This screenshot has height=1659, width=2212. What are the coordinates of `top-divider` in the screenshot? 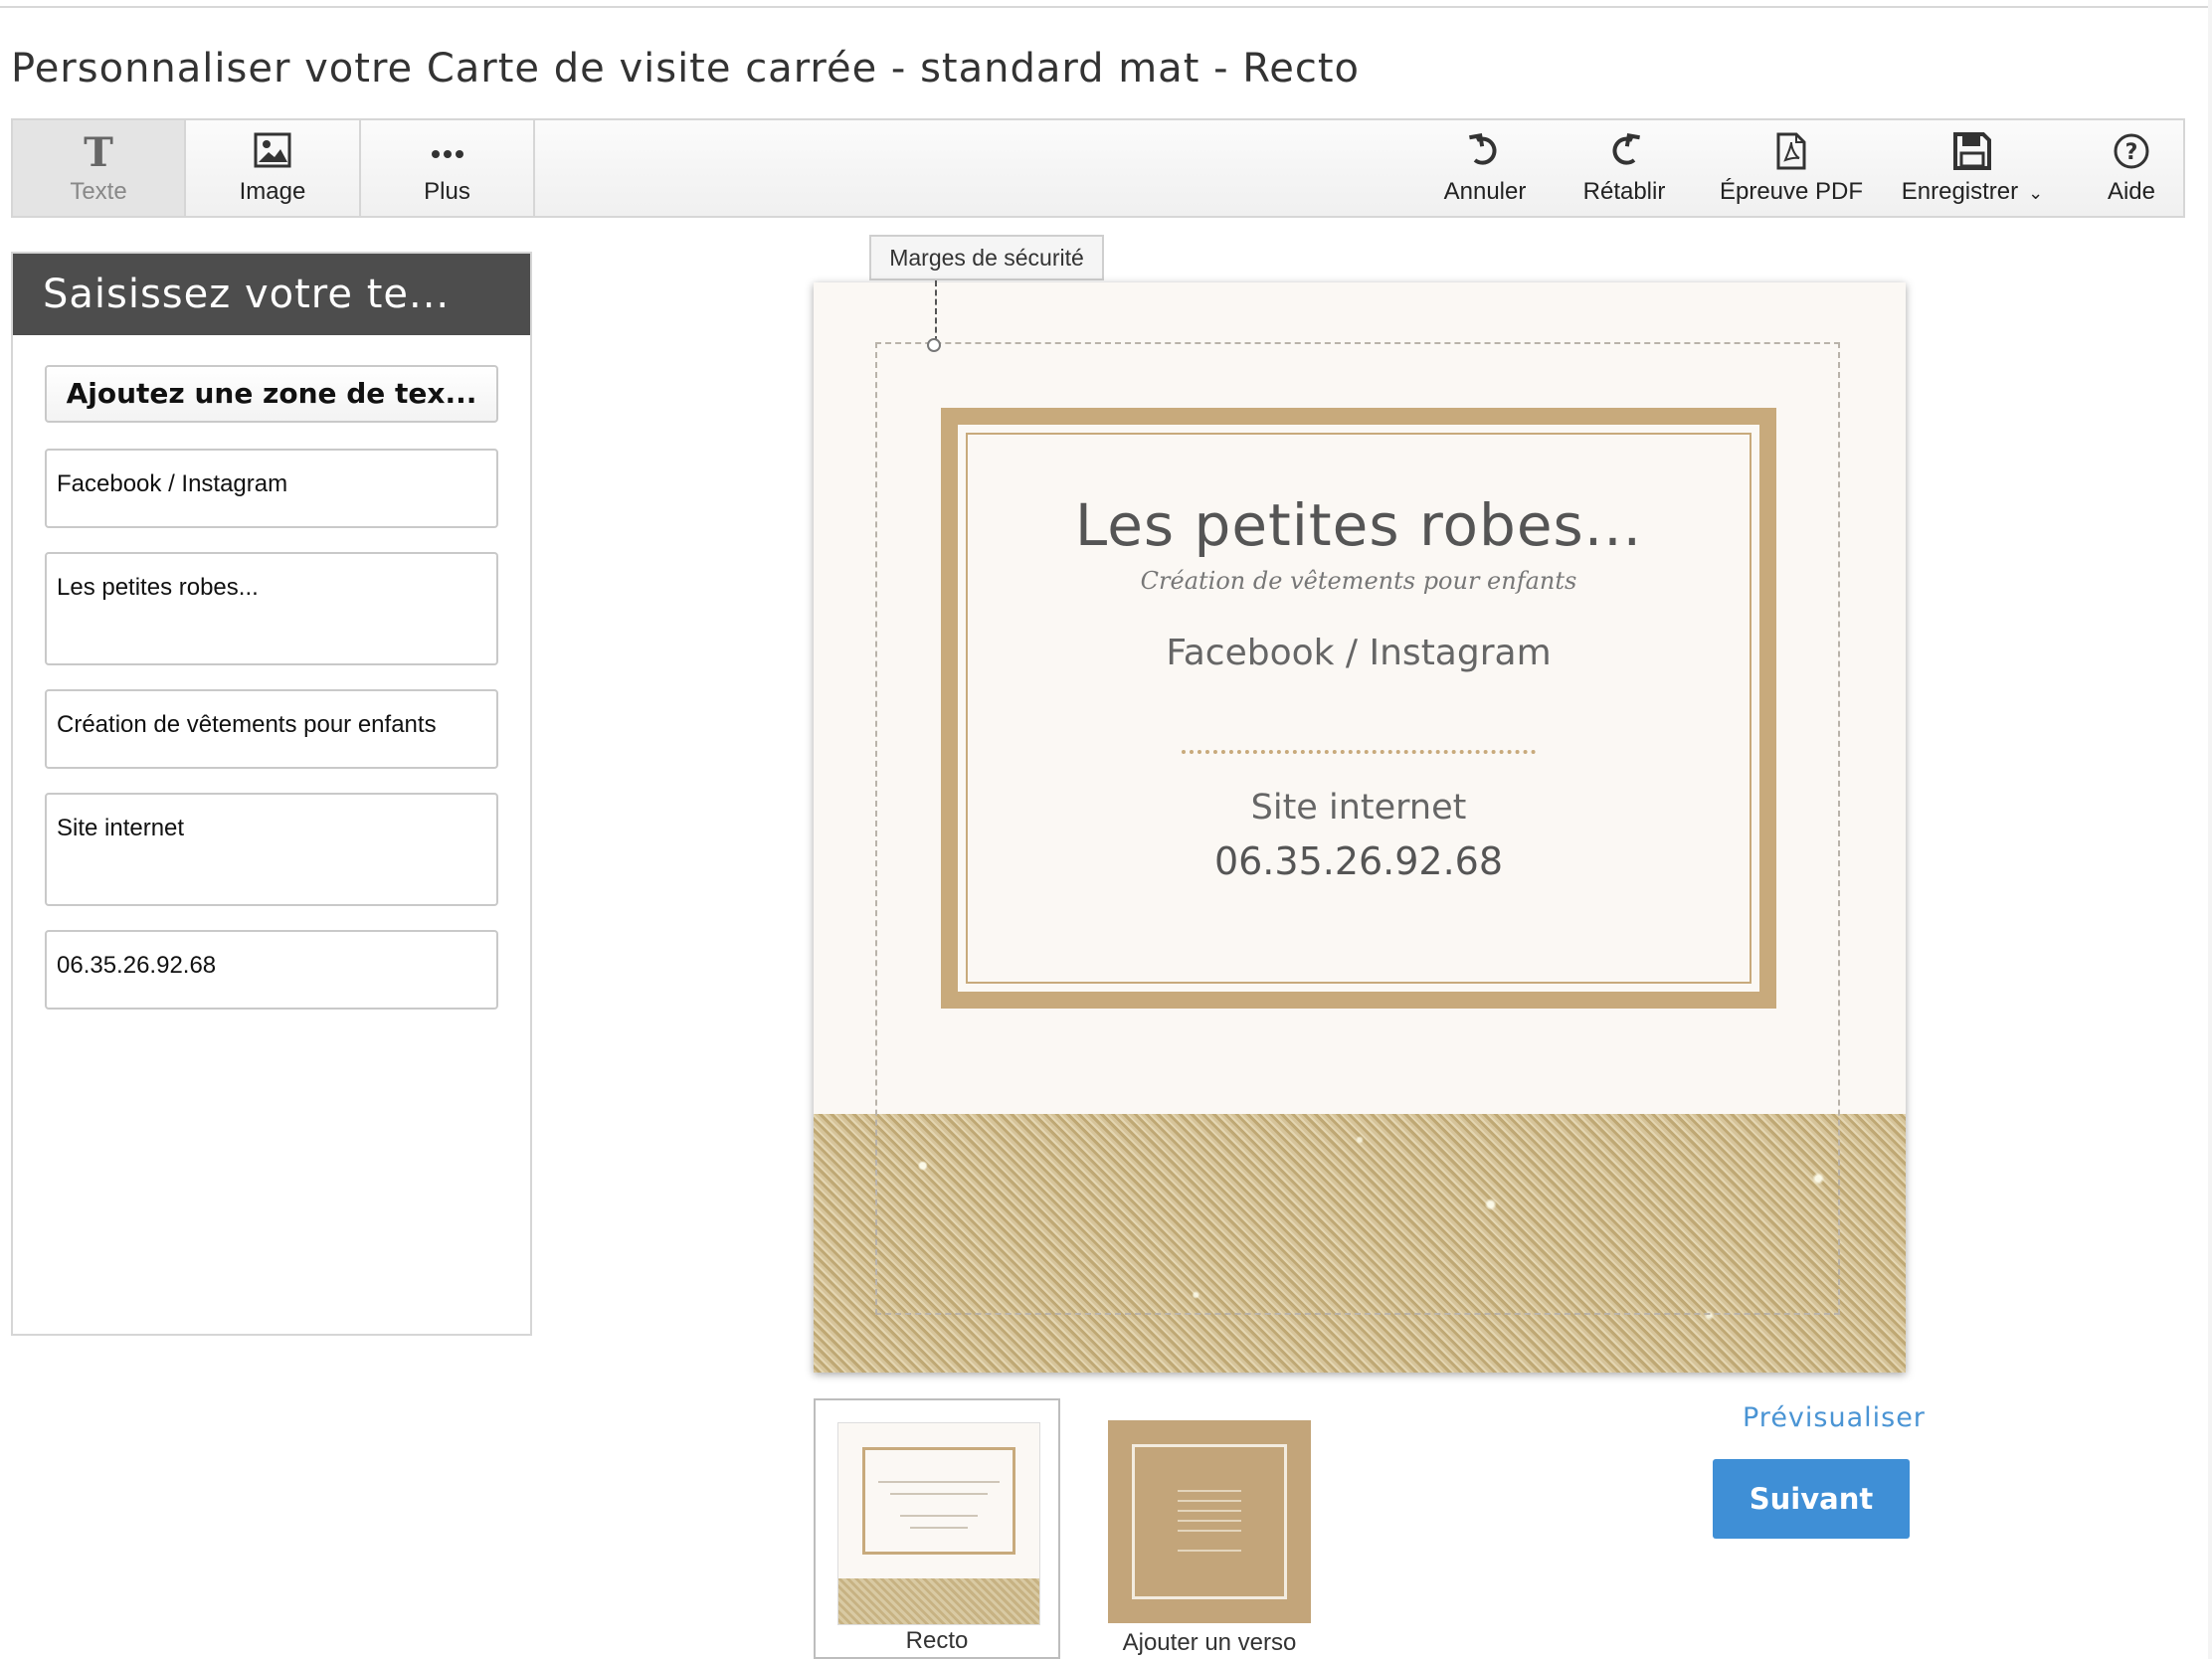 It's located at (1106, 7).